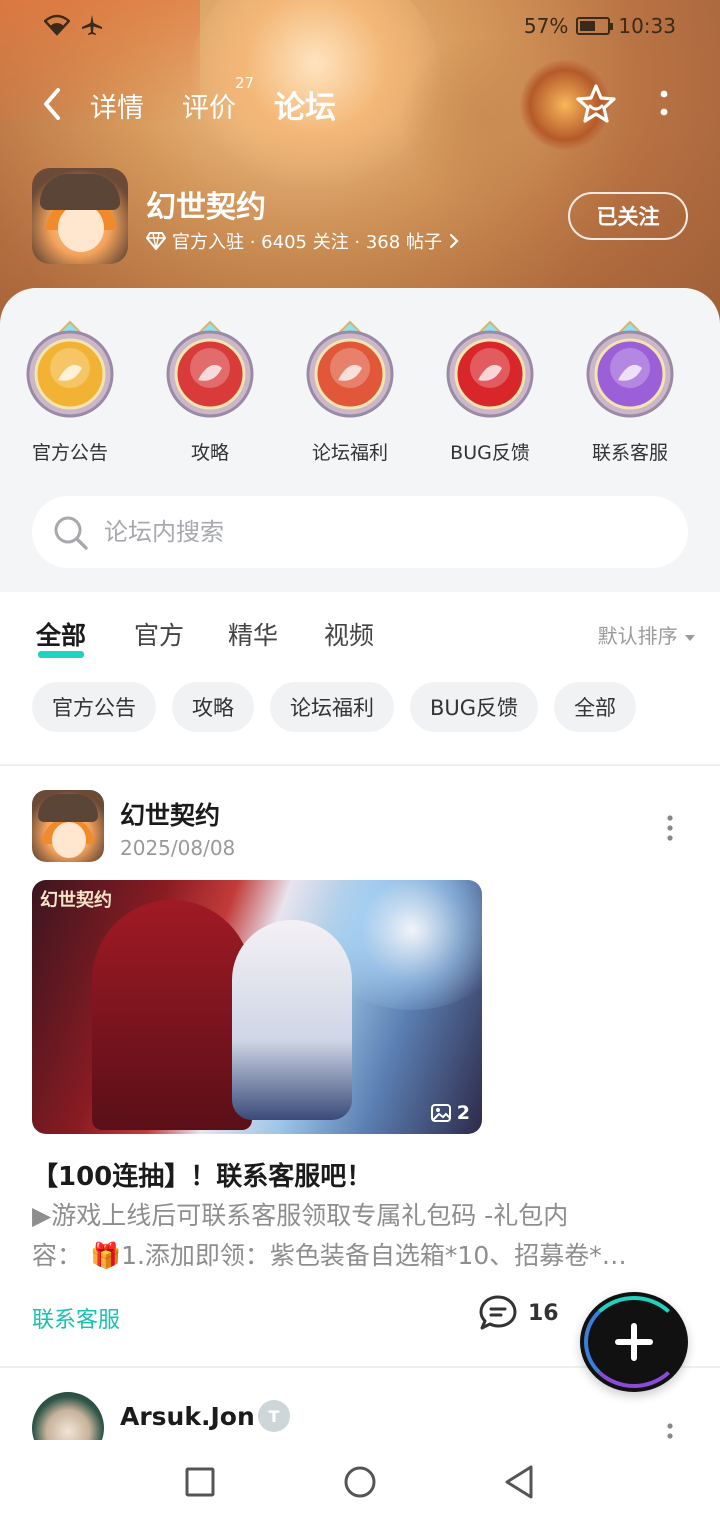  What do you see at coordinates (253, 634) in the screenshot?
I see `filter-tab-featured: 精华` at bounding box center [253, 634].